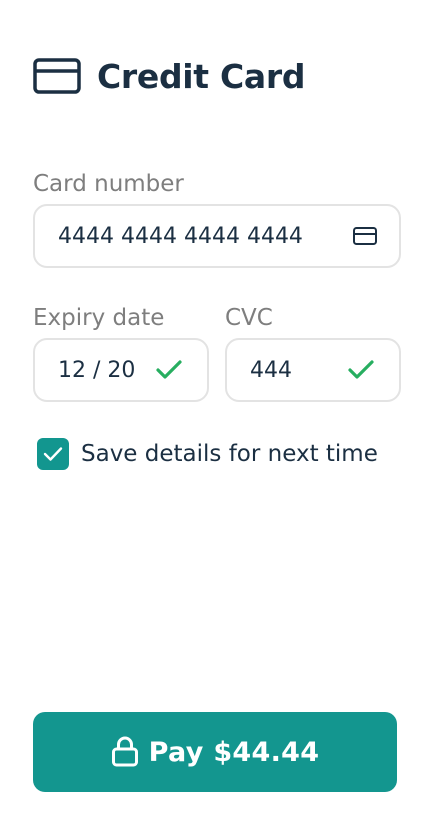  I want to click on expiry-date-label: Expiry date, so click(99, 318).